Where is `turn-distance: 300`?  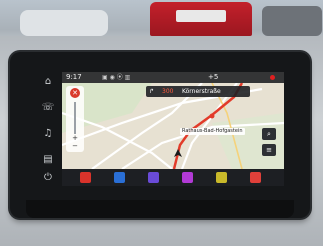 turn-distance: 300 is located at coordinates (168, 91).